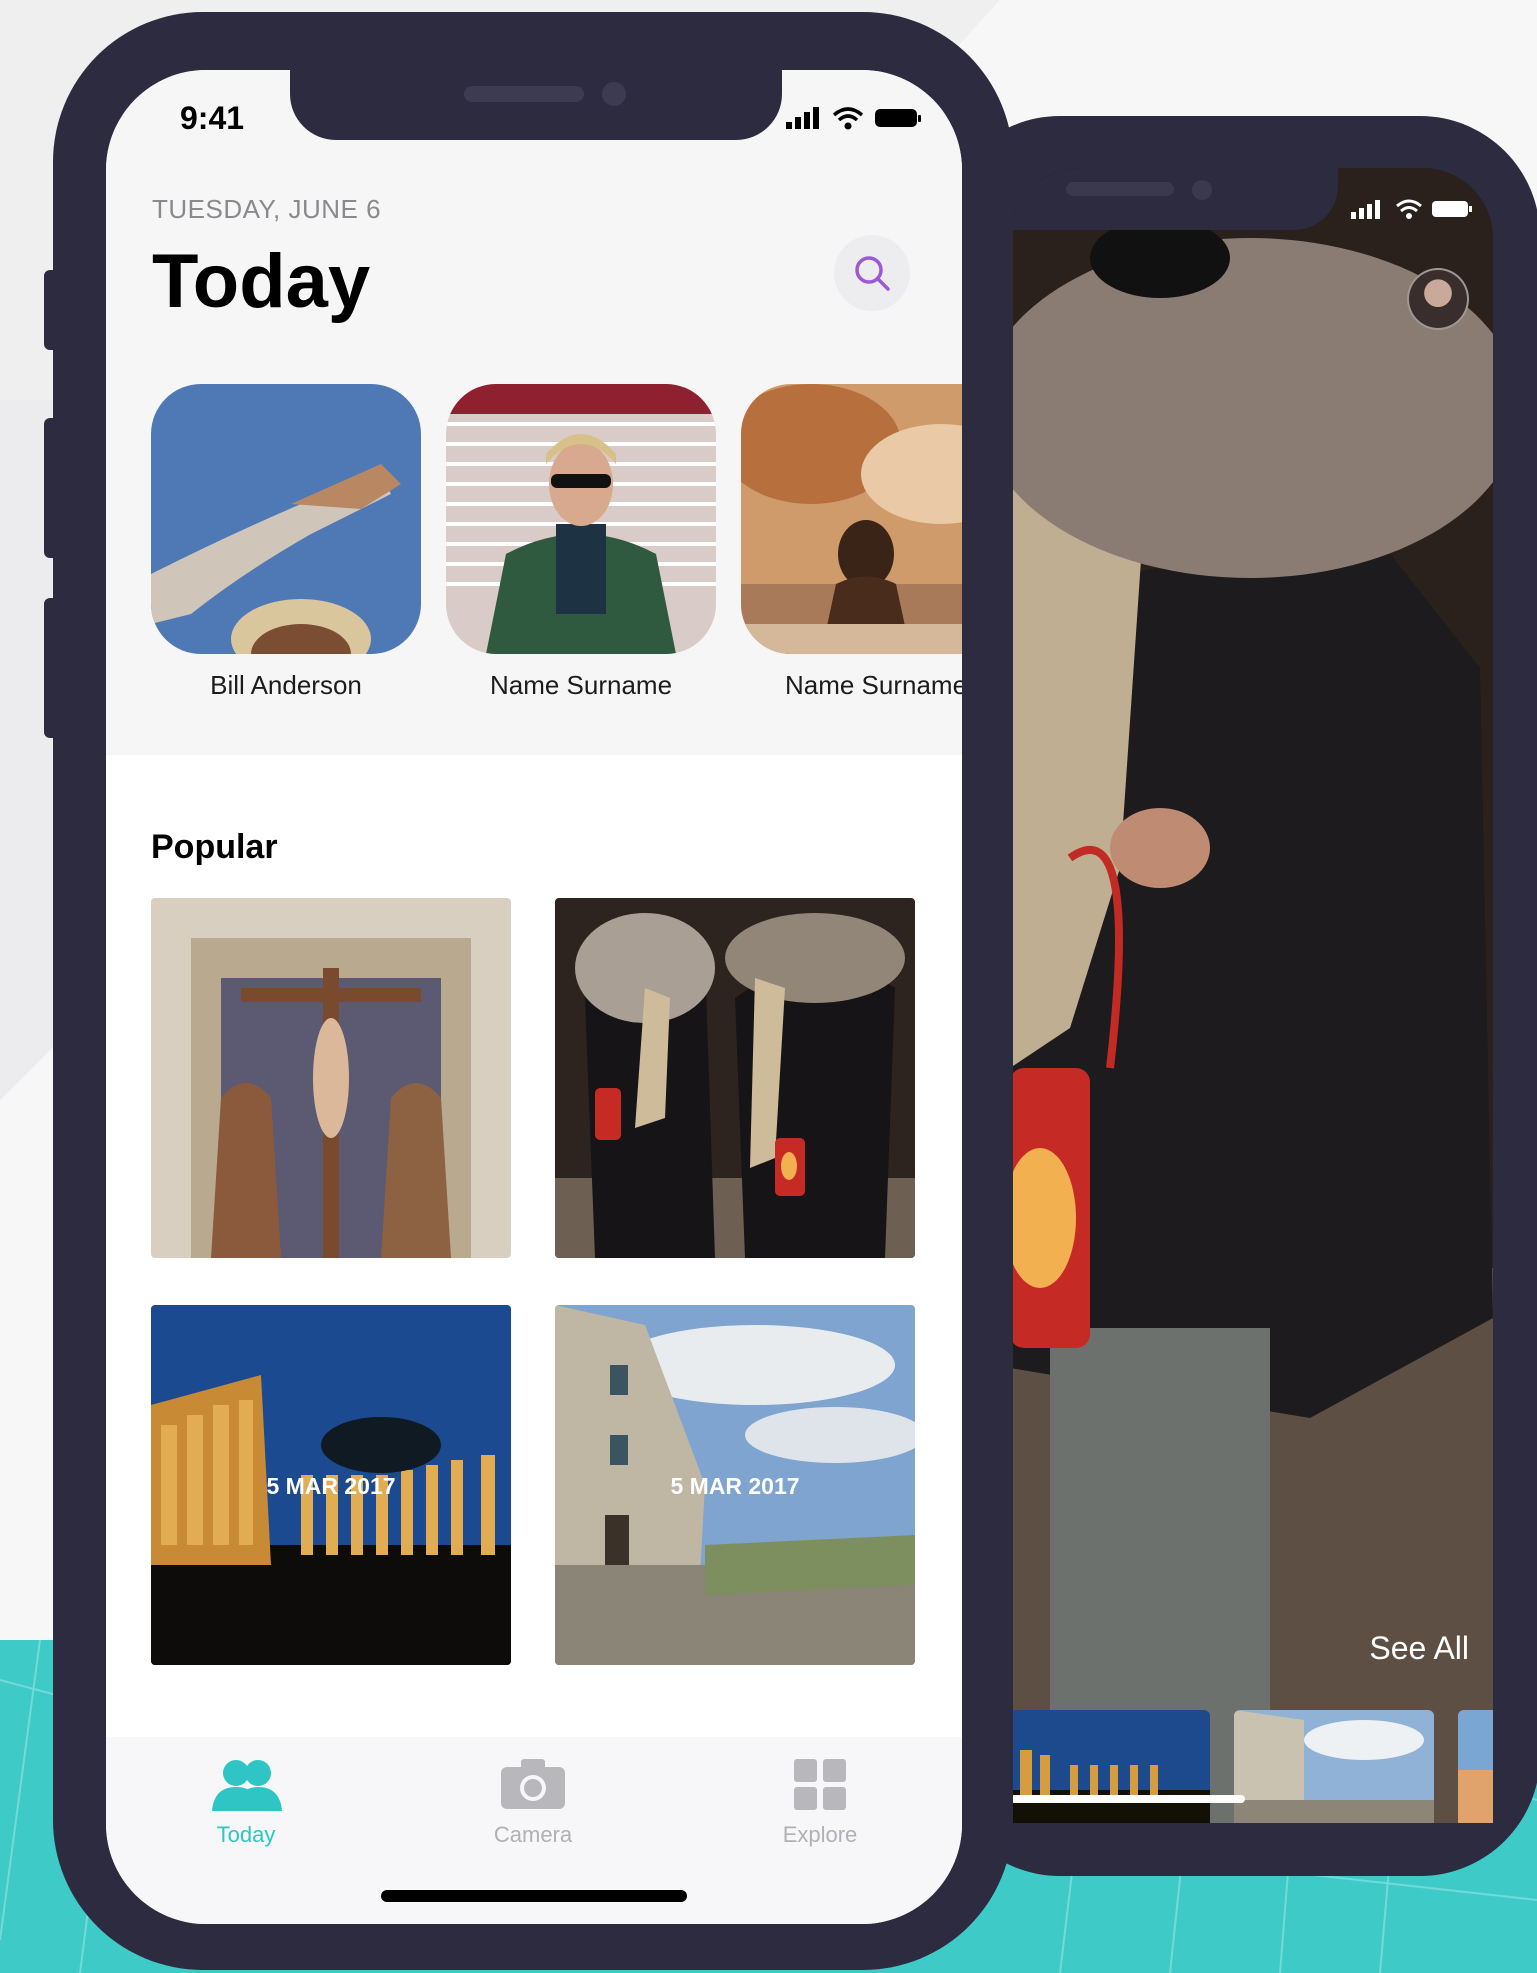 The image size is (1537, 1973). I want to click on see-all-link: See All, so click(1419, 1648).